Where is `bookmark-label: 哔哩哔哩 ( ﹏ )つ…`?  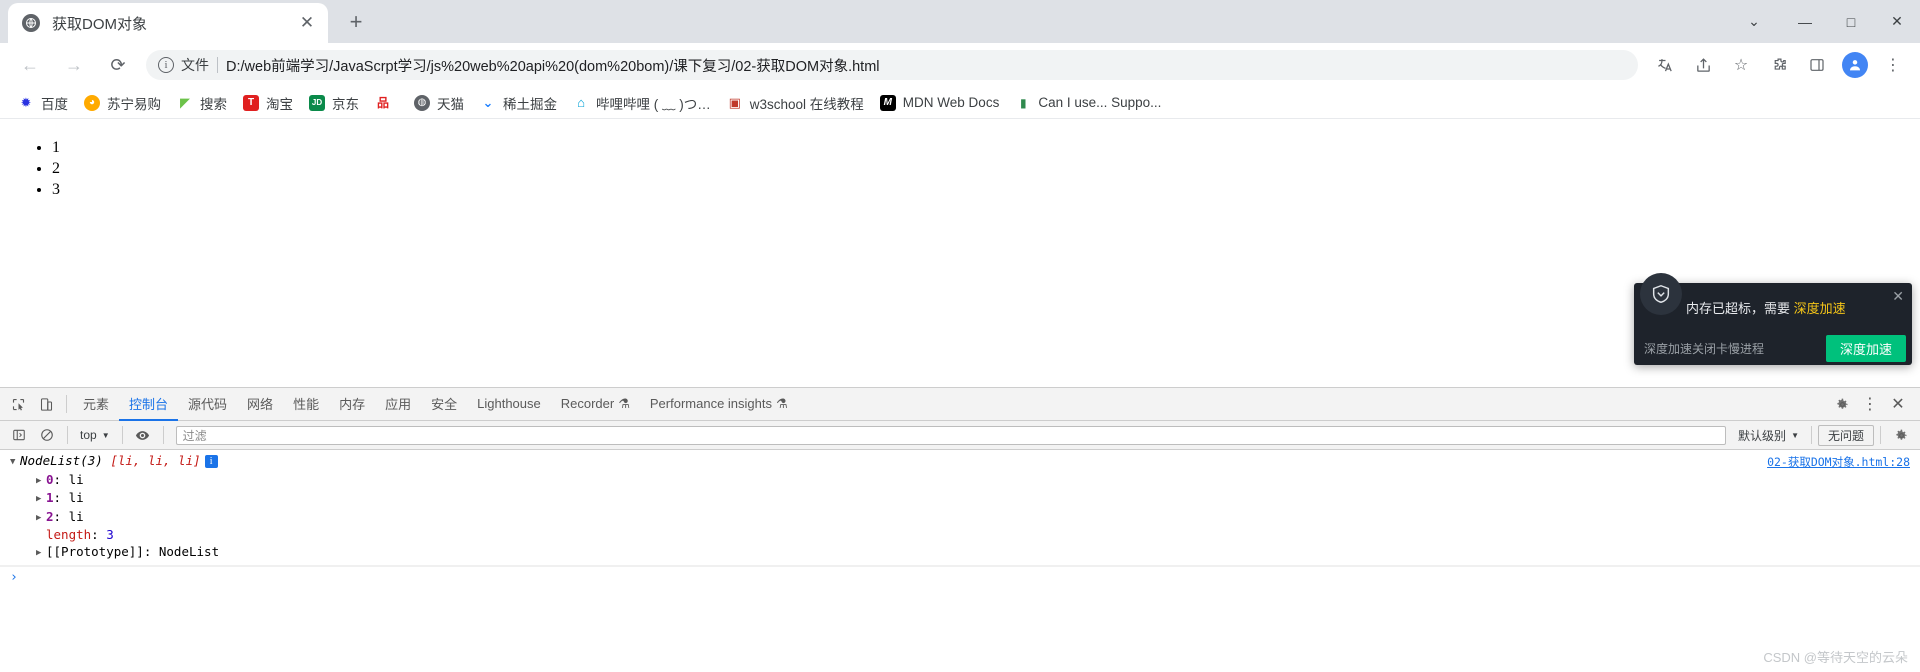 bookmark-label: 哔哩哔哩 ( ﹏ )つ… is located at coordinates (653, 104).